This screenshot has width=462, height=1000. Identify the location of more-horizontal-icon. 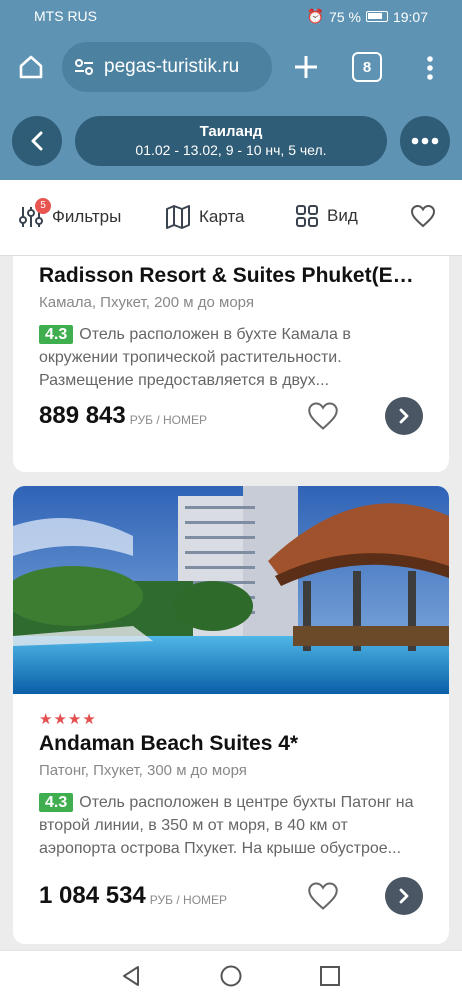
(425, 141).